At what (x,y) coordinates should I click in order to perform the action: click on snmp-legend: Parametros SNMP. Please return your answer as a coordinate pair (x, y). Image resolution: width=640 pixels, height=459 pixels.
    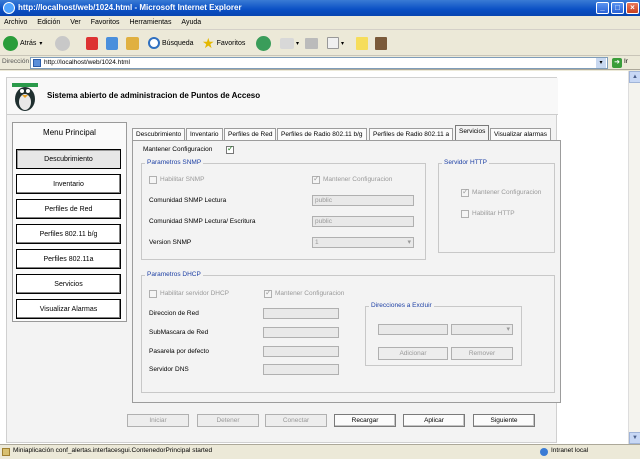
    Looking at the image, I should click on (174, 162).